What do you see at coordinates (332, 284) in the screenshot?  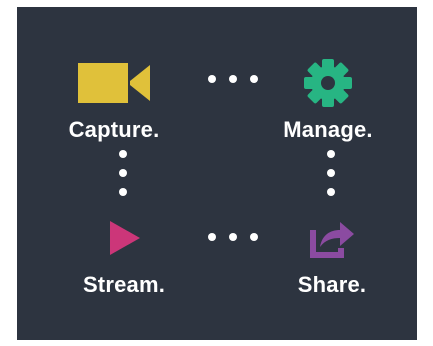 I see `node-label: Share.` at bounding box center [332, 284].